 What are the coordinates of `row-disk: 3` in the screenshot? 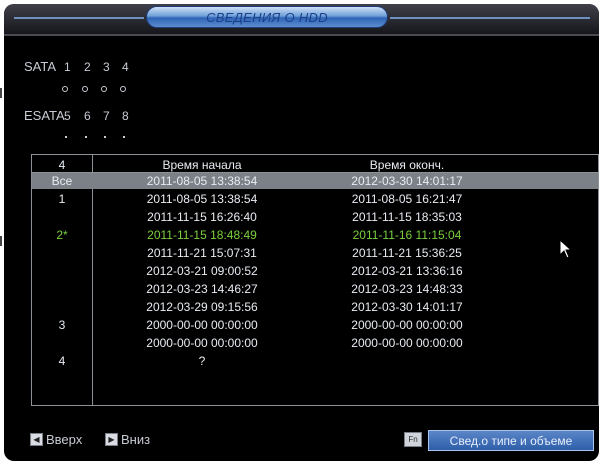 It's located at (62, 325).